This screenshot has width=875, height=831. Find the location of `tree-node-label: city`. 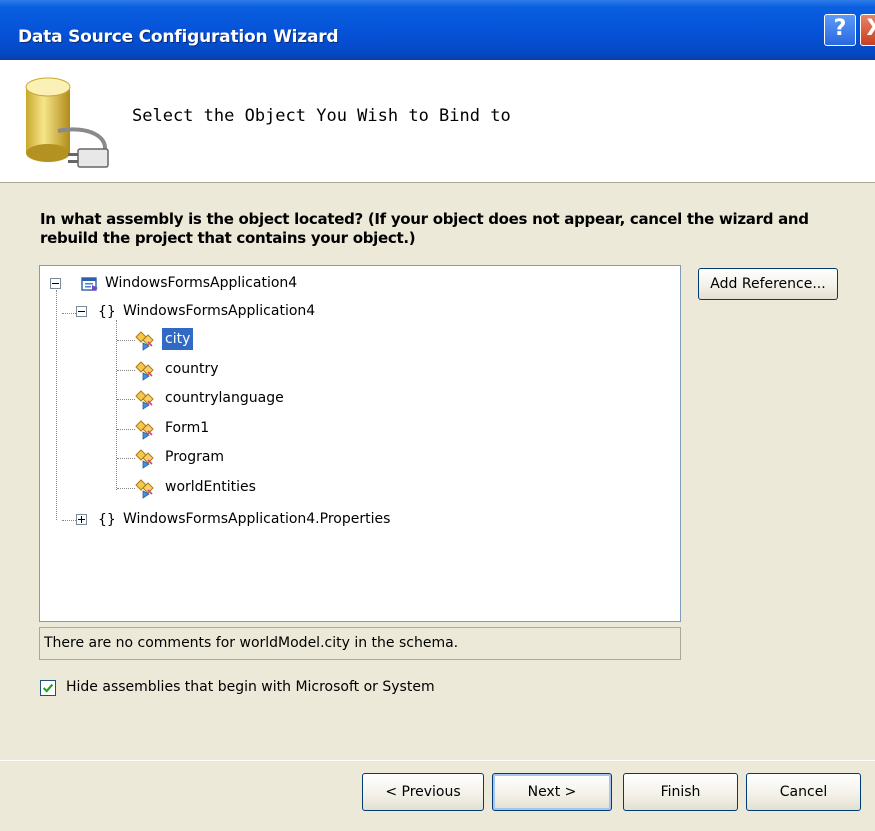

tree-node-label: city is located at coordinates (178, 339).